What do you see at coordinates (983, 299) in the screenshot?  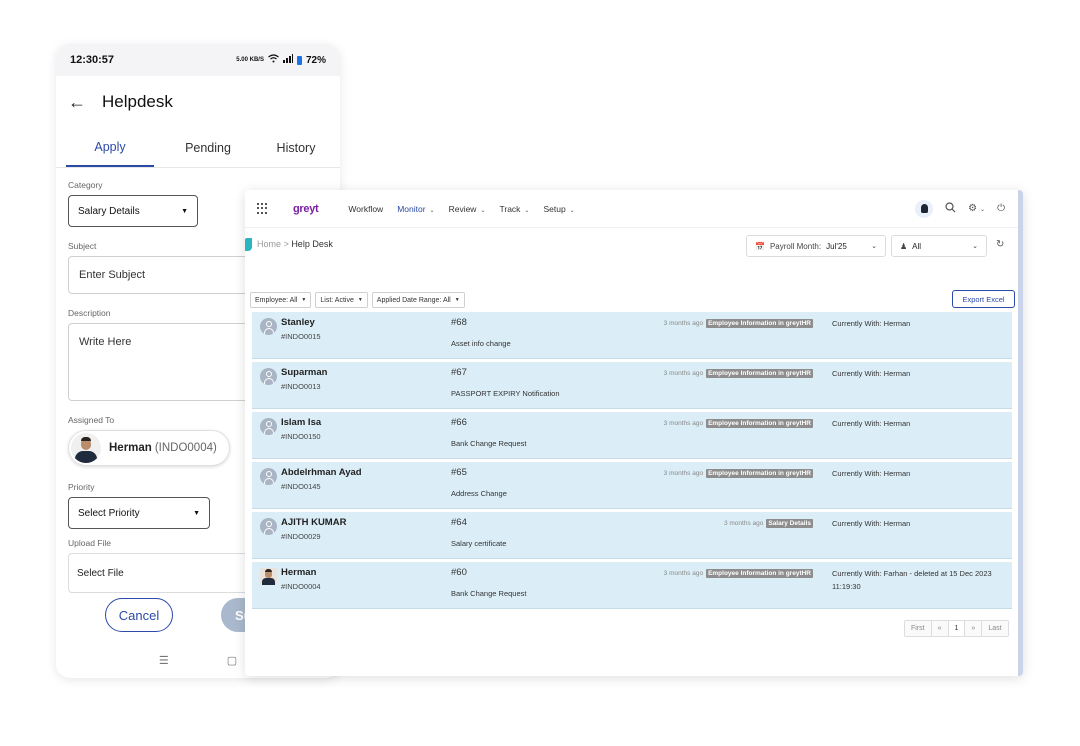 I see `export-excel-button: Export Excel` at bounding box center [983, 299].